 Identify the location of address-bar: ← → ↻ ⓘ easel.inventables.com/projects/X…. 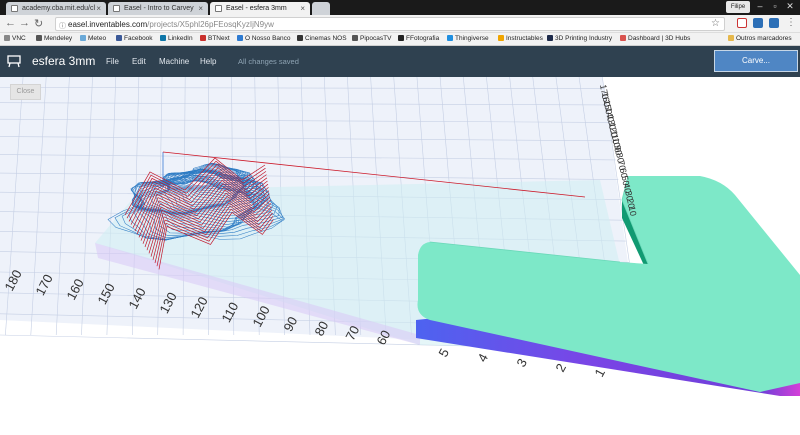
(400, 24).